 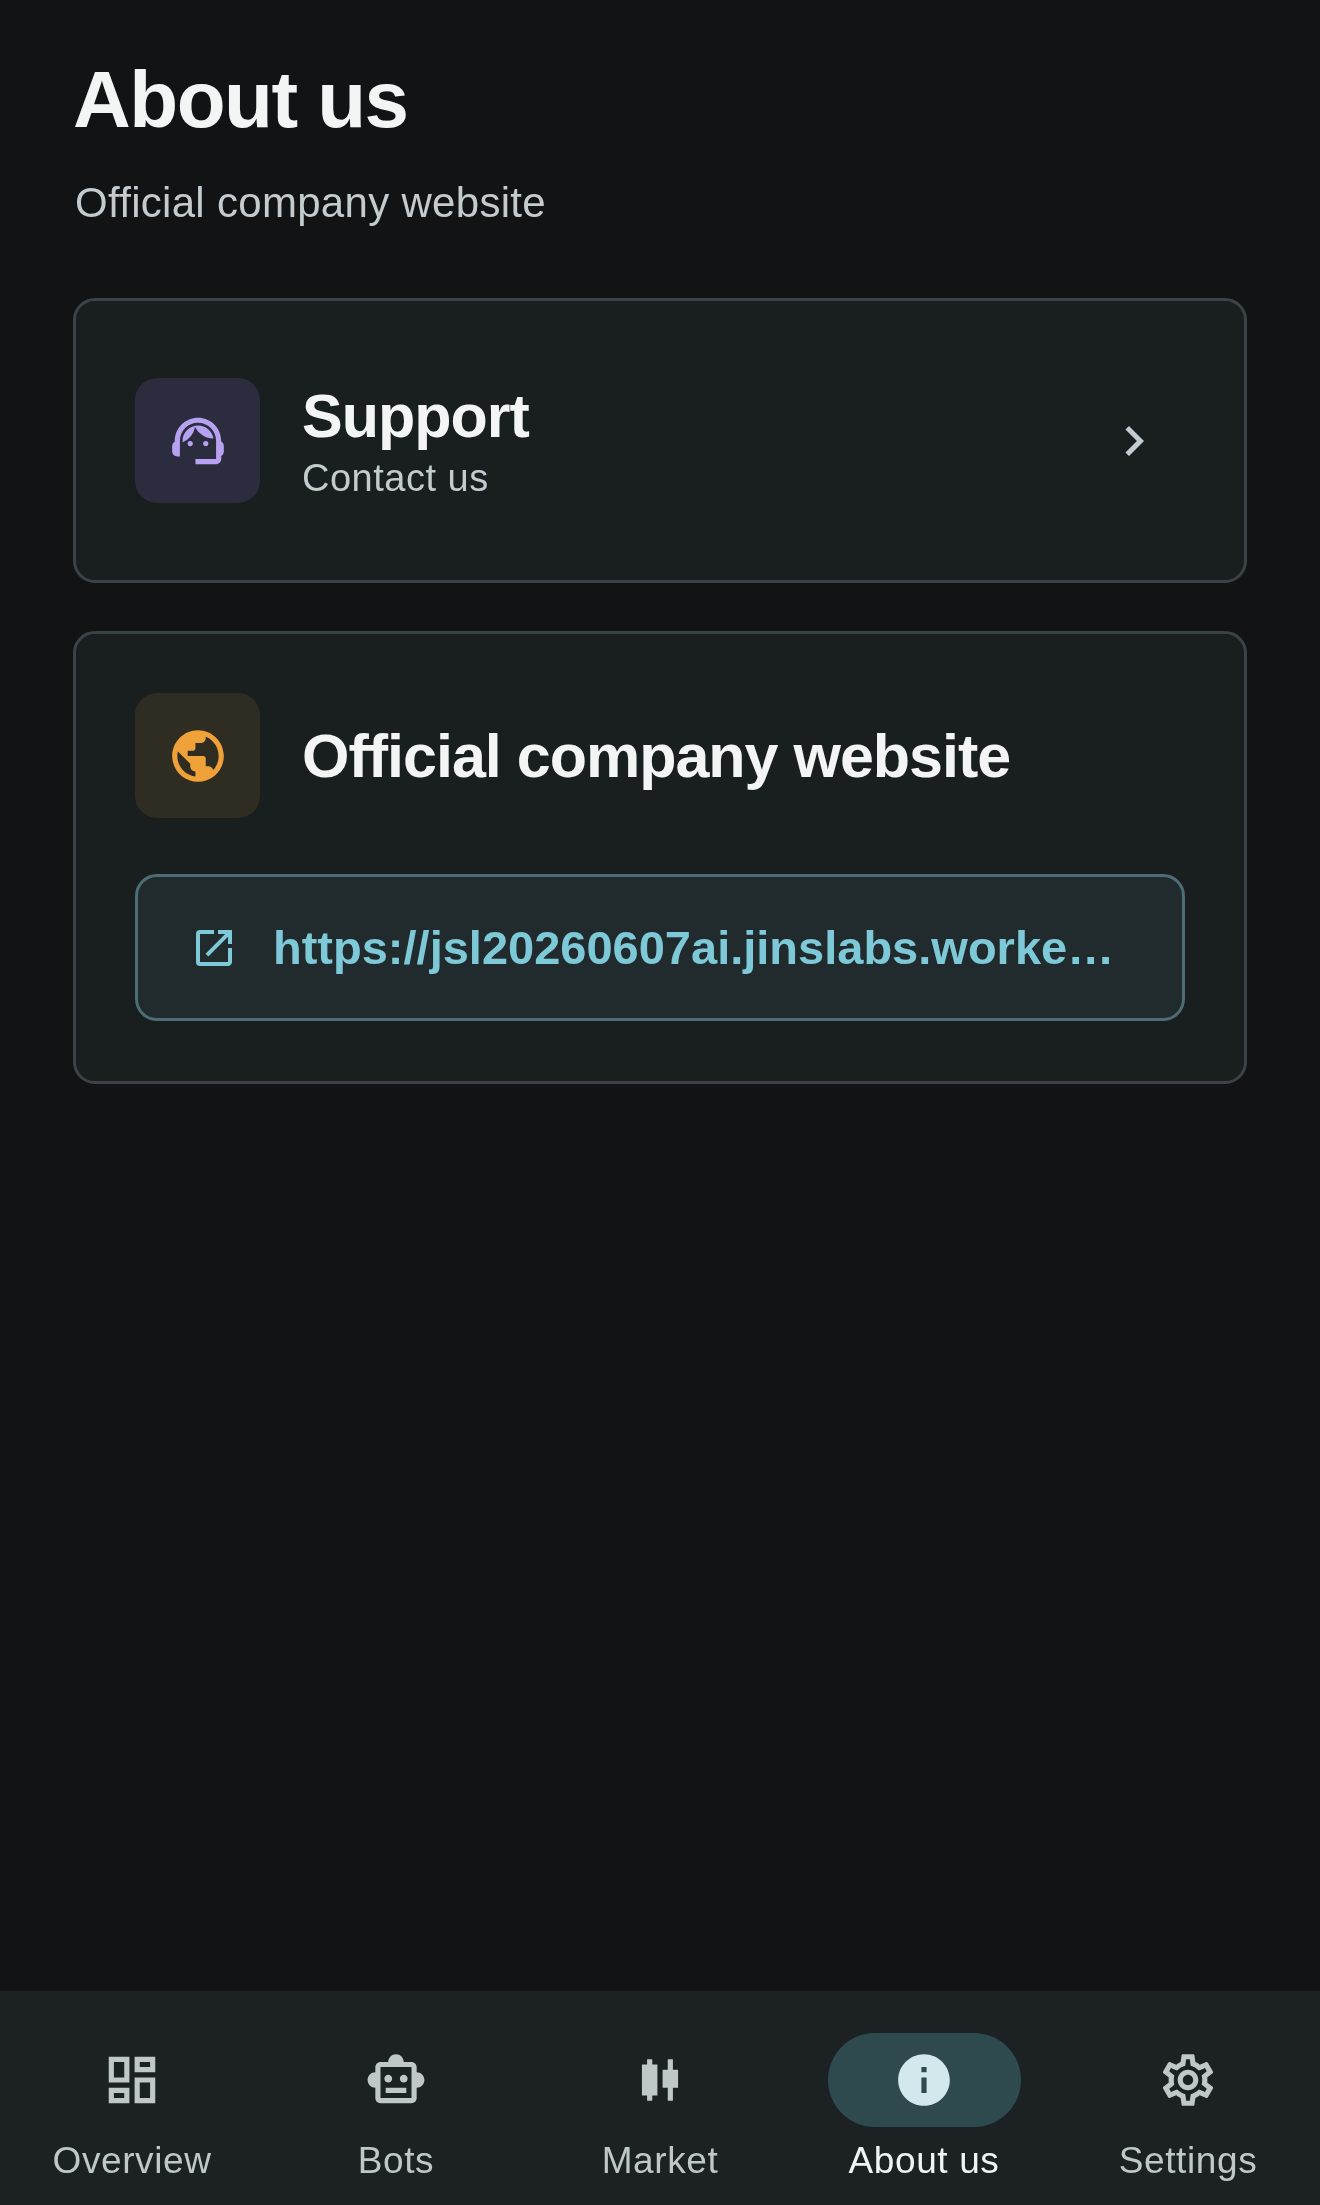 I want to click on nav-tab: Settings, so click(x=1188, y=2119).